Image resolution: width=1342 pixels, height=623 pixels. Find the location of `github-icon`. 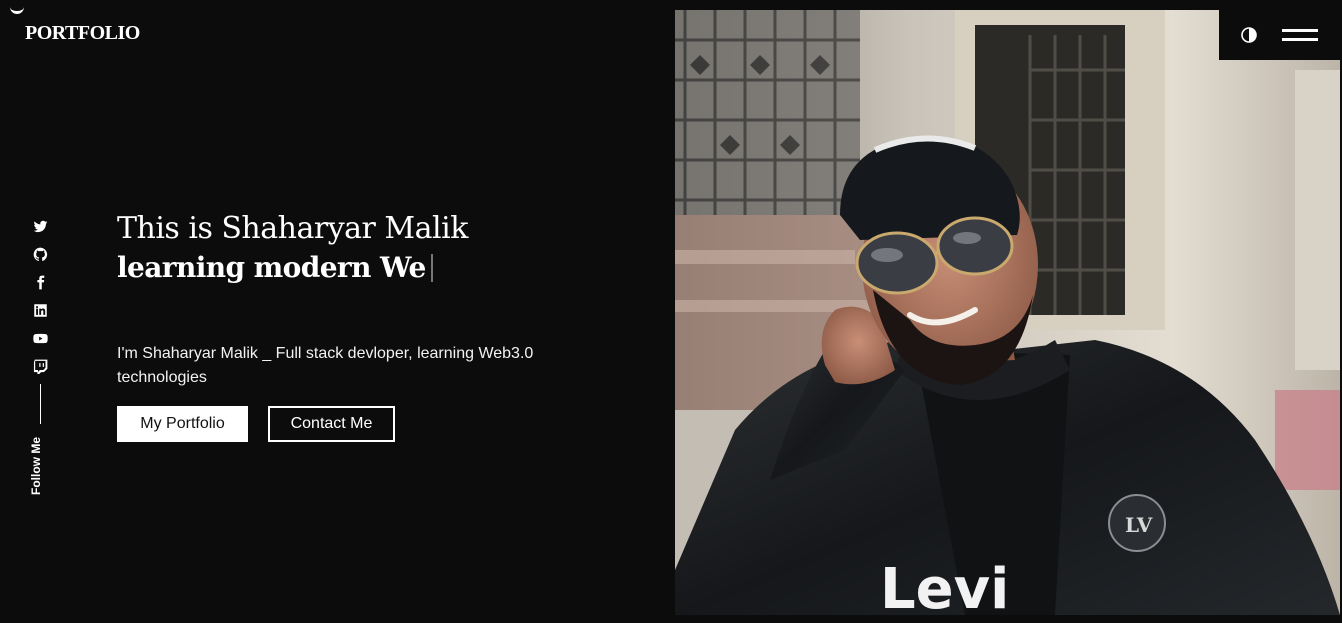

github-icon is located at coordinates (40, 254).